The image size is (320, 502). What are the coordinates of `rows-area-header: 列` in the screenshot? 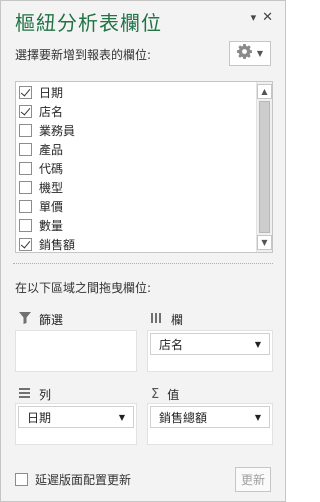 It's located at (35, 394).